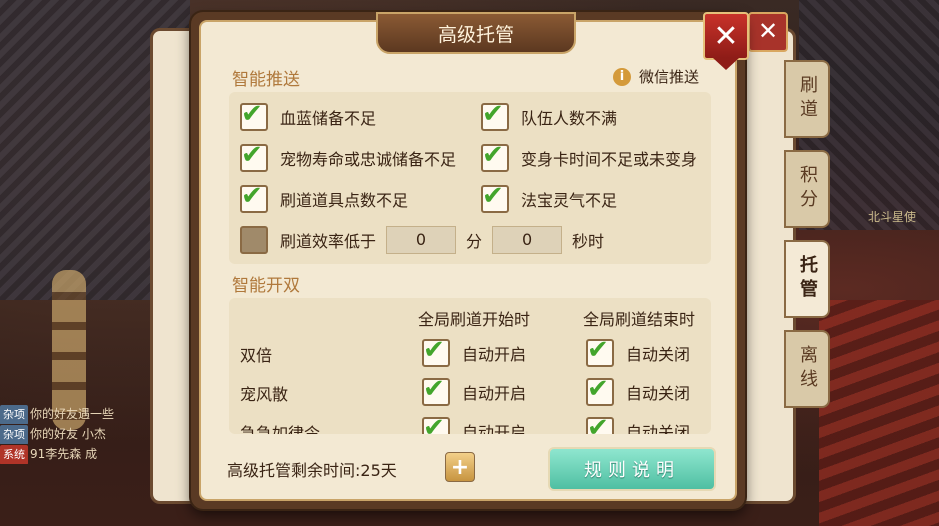 This screenshot has width=939, height=526. What do you see at coordinates (609, 159) in the screenshot?
I see `option-label: 变身卡时间不足或未变身` at bounding box center [609, 159].